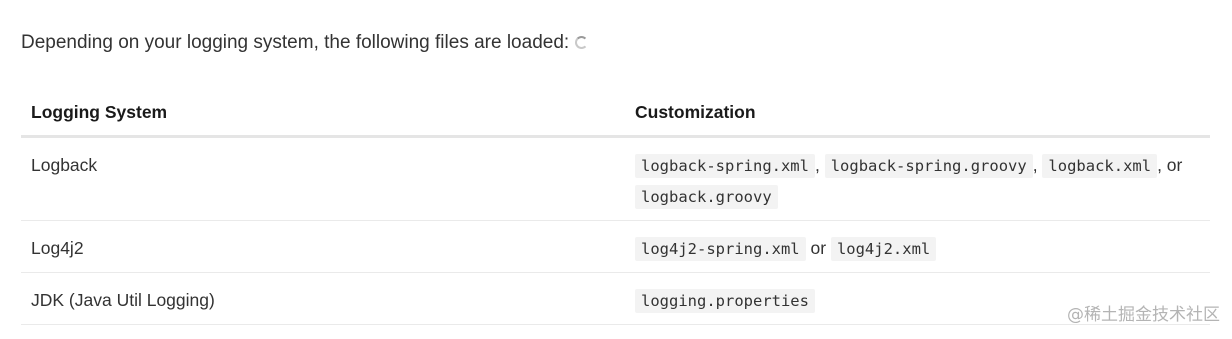  I want to click on separator: or, so click(818, 248).